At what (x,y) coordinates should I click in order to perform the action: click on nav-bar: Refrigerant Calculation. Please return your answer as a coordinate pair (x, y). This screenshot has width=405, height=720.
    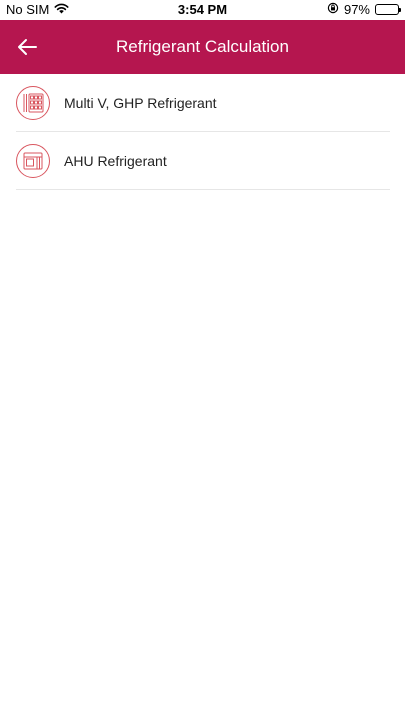
    Looking at the image, I should click on (202, 47).